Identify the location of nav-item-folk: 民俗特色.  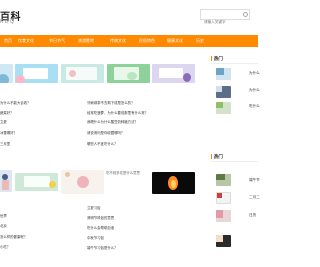
(147, 41).